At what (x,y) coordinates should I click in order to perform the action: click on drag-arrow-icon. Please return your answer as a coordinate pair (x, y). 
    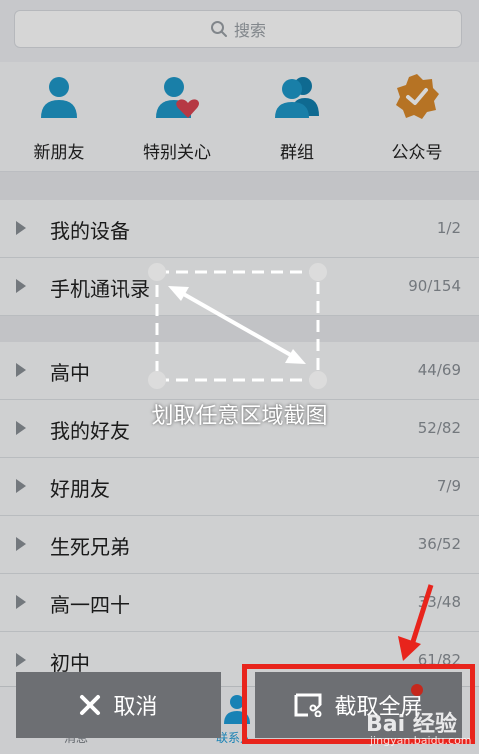
    Looking at the image, I should click on (237, 325).